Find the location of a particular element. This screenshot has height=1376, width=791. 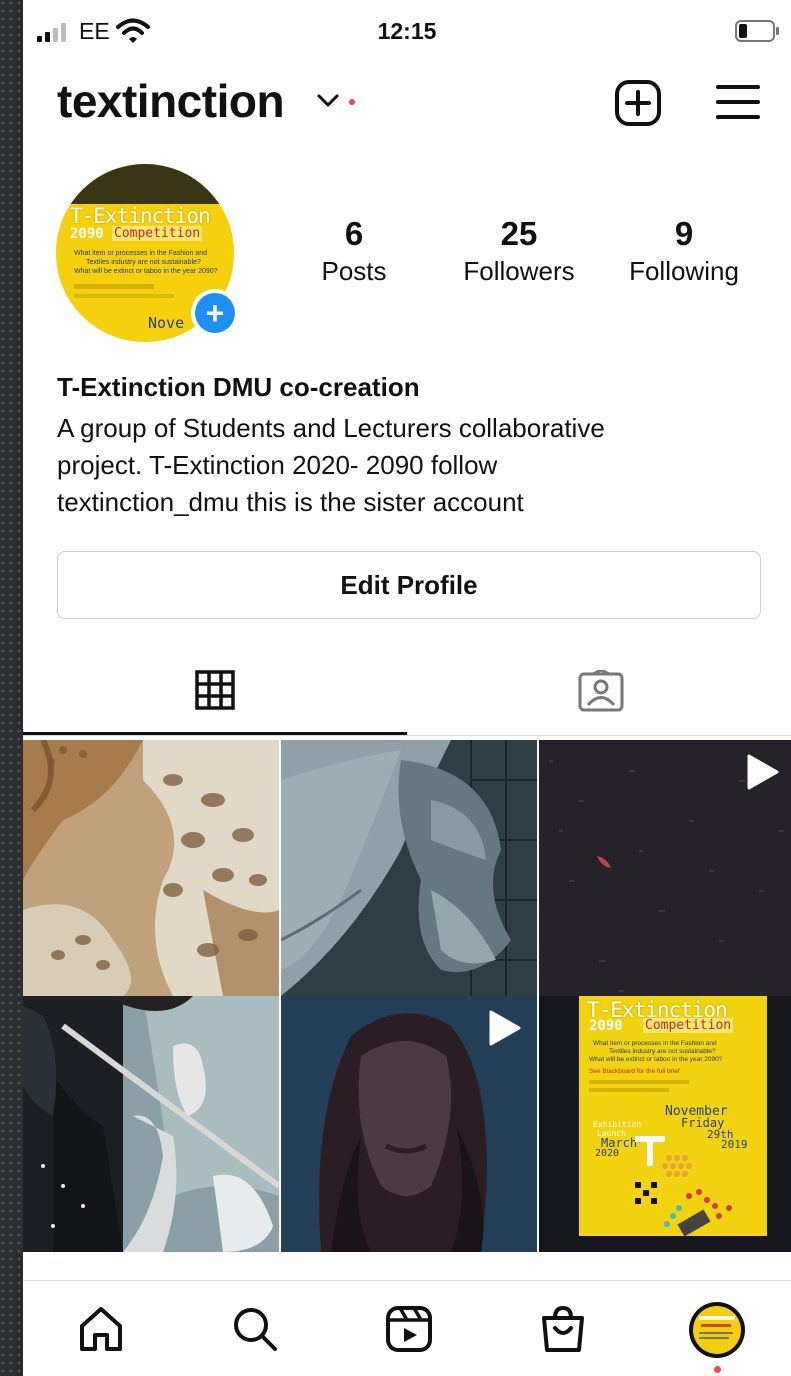

posts-count: 6 Posts is located at coordinates (354, 251).